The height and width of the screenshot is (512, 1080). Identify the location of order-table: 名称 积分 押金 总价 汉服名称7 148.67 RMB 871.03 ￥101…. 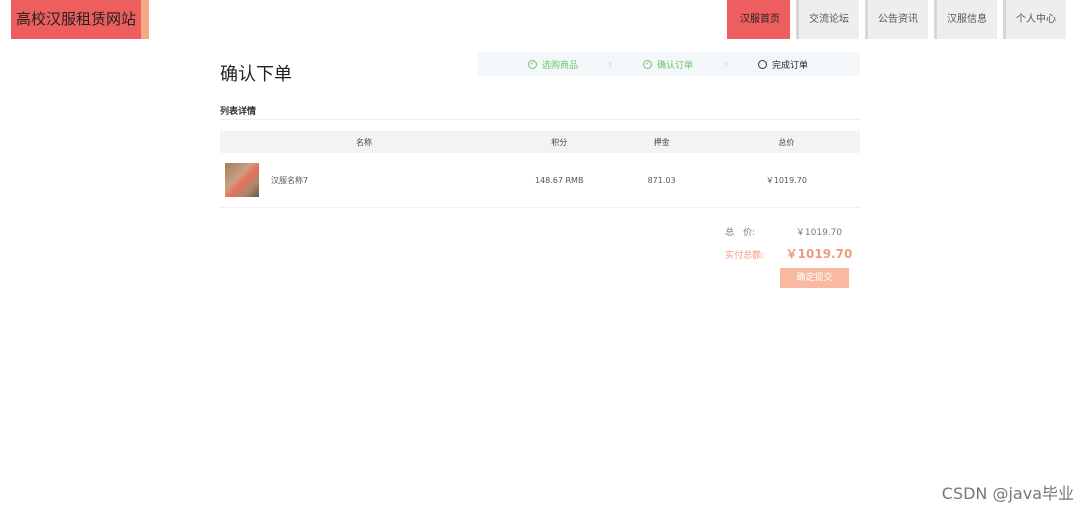
(540, 169).